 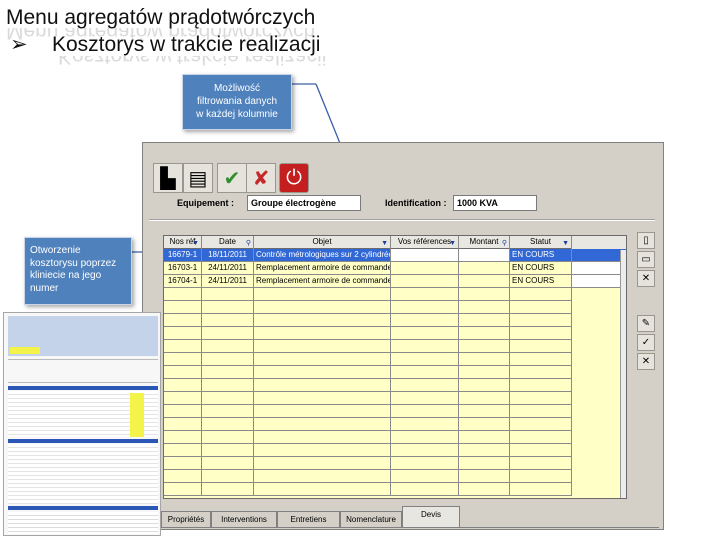 What do you see at coordinates (83, 371) in the screenshot?
I see `thumbnail-text-block` at bounding box center [83, 371].